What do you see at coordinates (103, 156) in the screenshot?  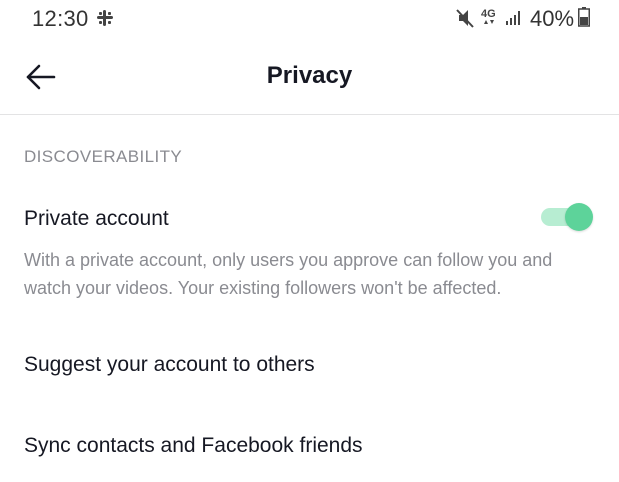 I see `section-header-discoverability: DISCOVERABILITY` at bounding box center [103, 156].